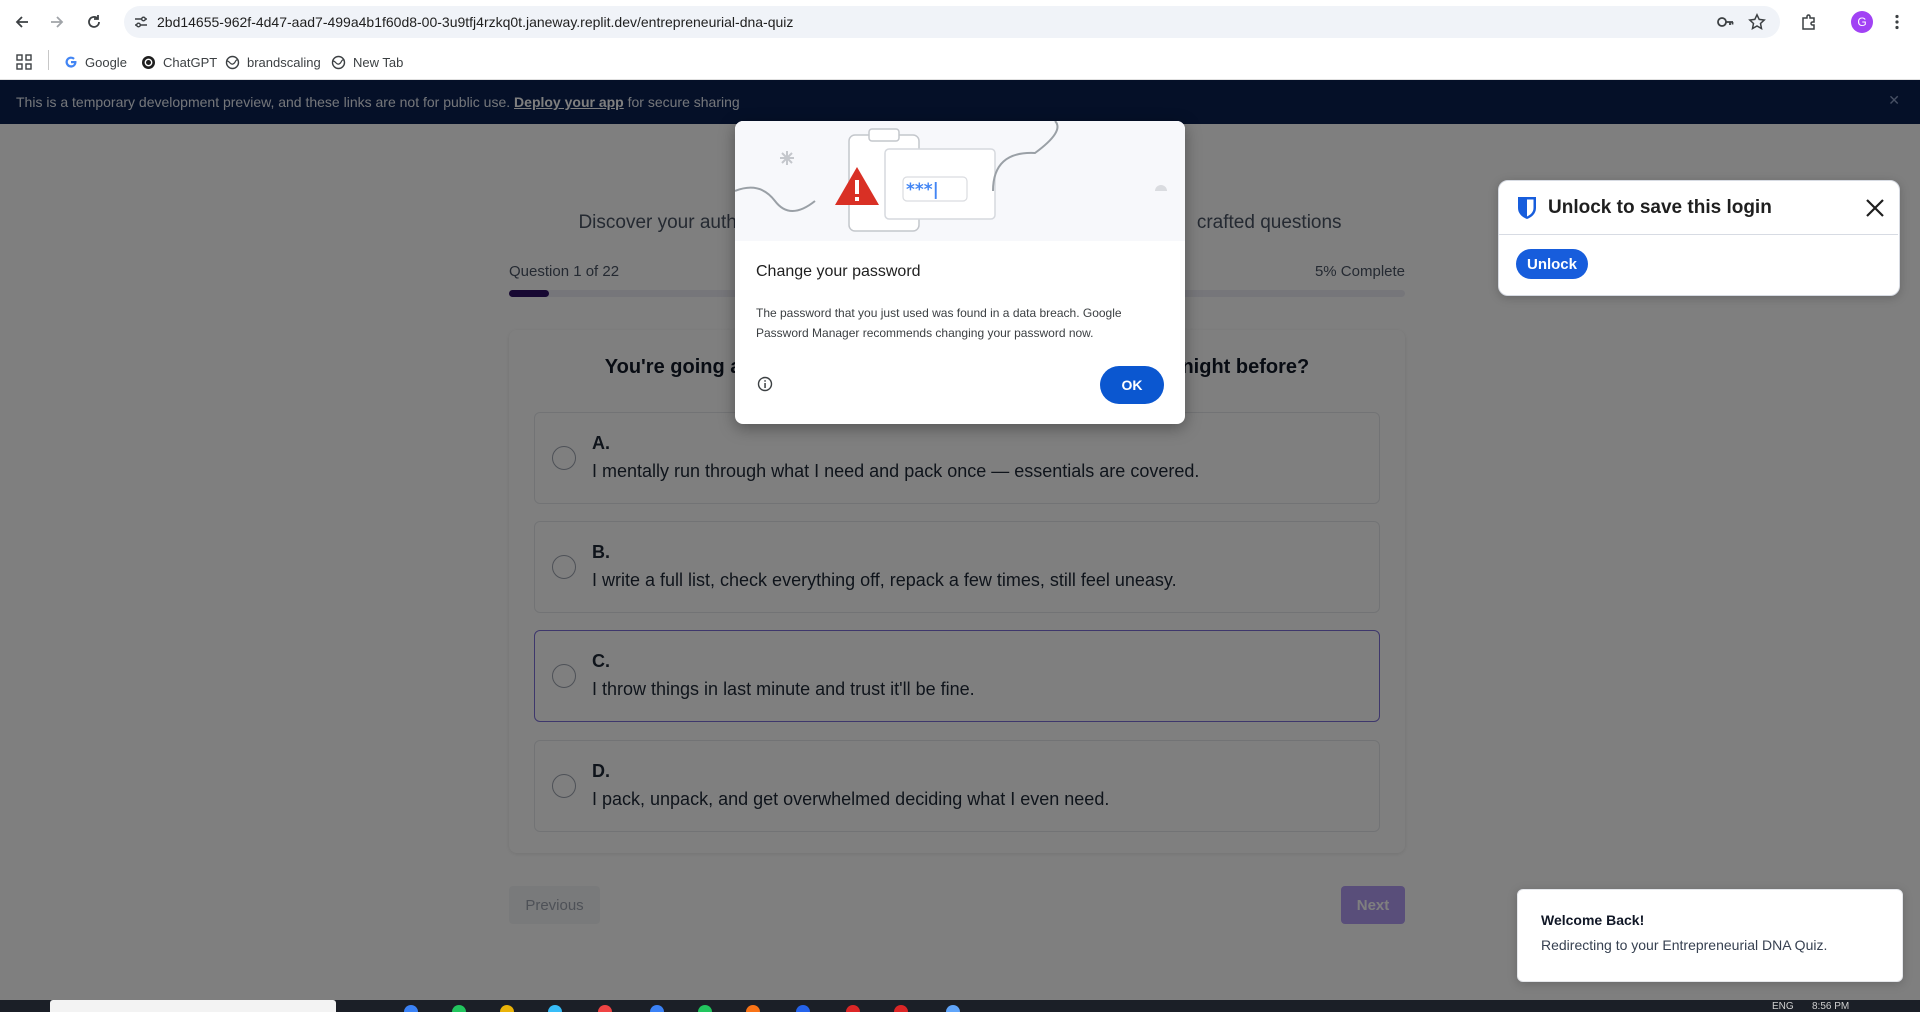 The width and height of the screenshot is (1920, 1012). I want to click on bookmark-google: Google, so click(95, 62).